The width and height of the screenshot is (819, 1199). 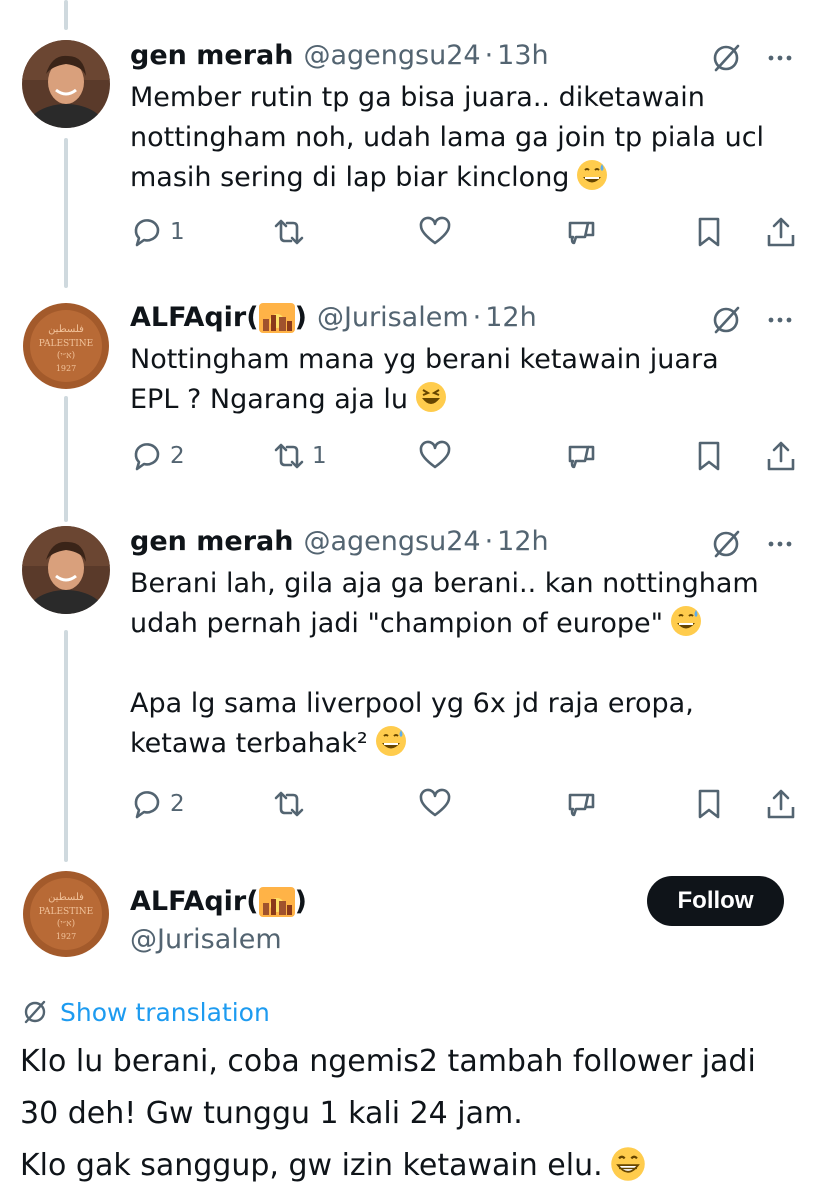 I want to click on retweet-button: 1, so click(x=299, y=456).